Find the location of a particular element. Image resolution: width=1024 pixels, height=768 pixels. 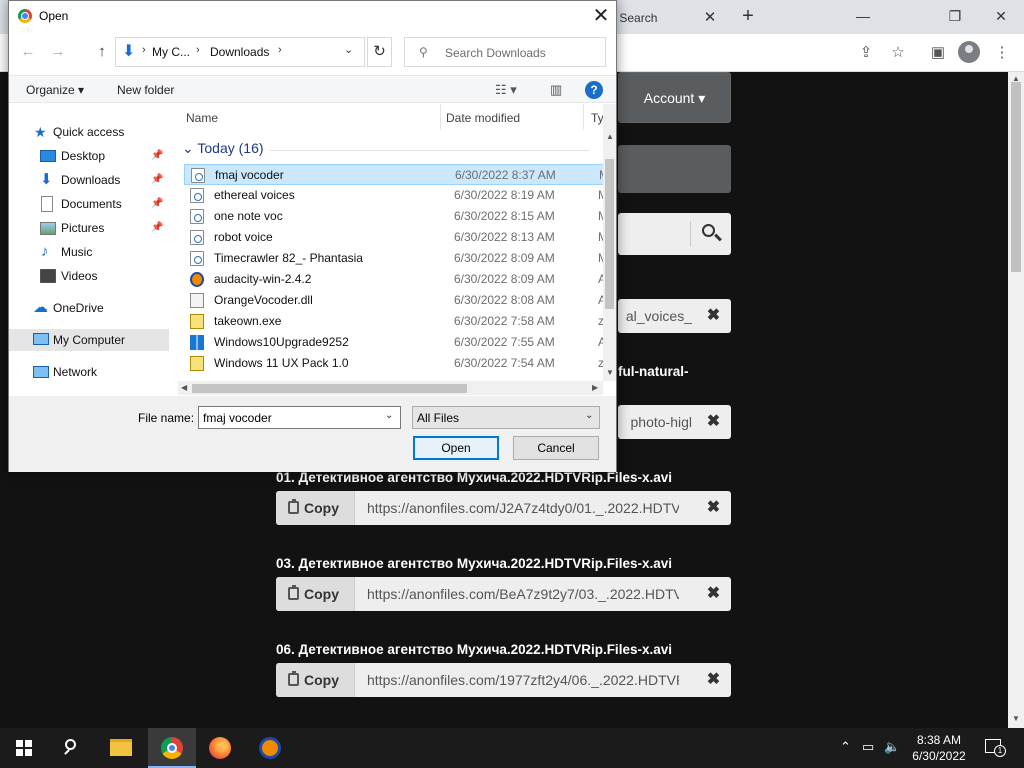

help-icon: ? is located at coordinates (594, 90).